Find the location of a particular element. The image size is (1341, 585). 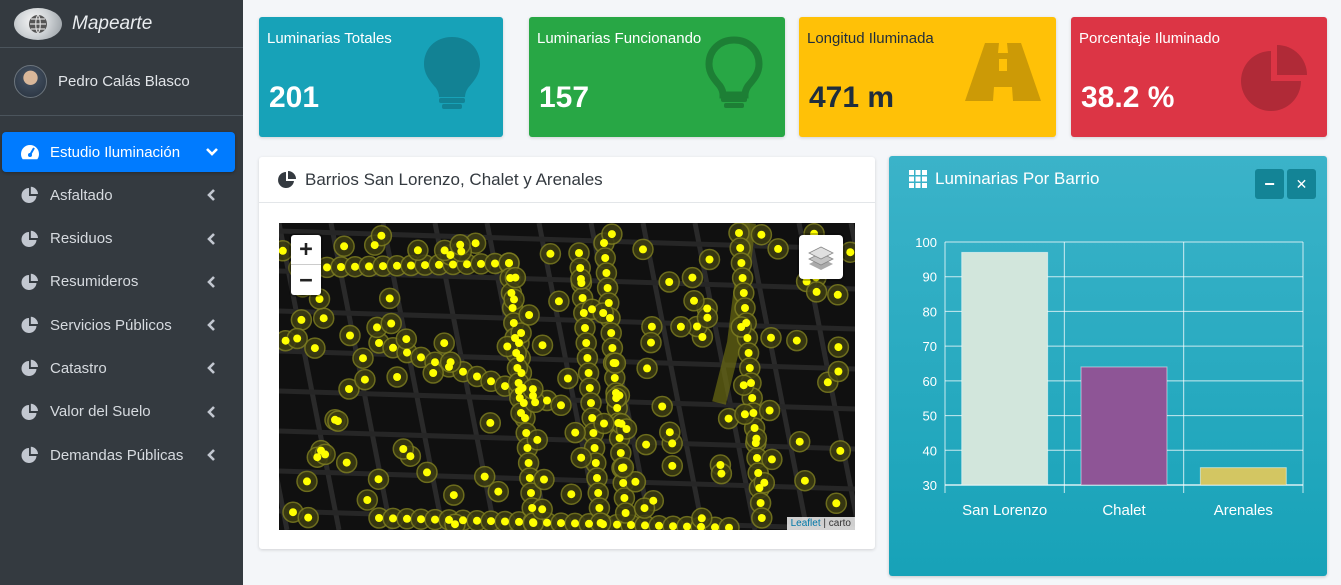

info-box-luminarias-funcionando: Luminarias Funcionando 157 is located at coordinates (657, 77).